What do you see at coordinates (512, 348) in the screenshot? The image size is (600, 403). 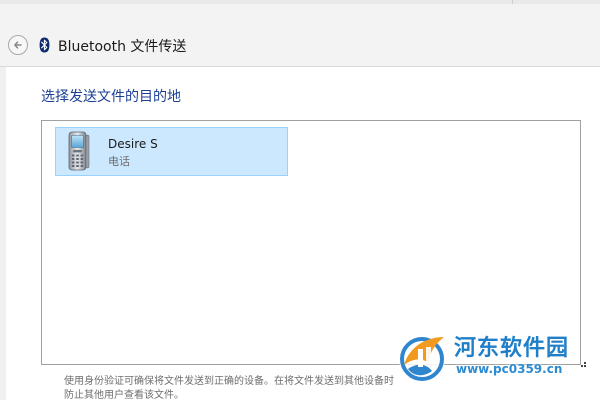 I see `watermark-name: 河东软件园` at bounding box center [512, 348].